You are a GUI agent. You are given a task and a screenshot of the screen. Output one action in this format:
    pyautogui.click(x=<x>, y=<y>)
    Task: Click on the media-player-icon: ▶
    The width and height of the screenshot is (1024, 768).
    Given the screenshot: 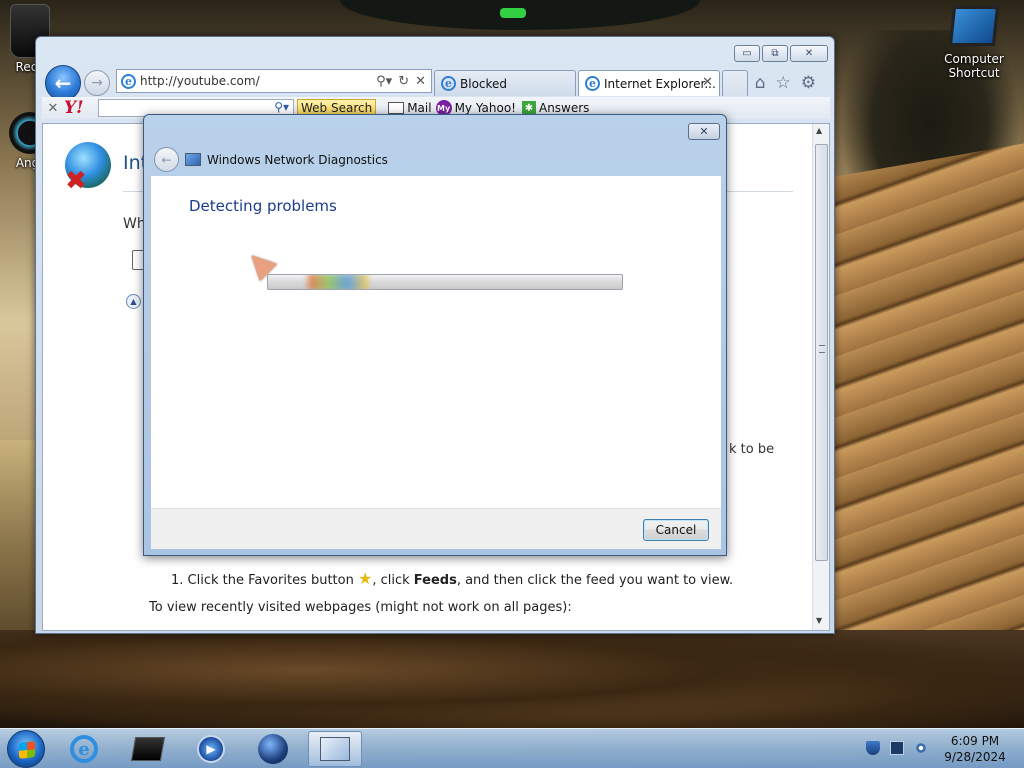 What is the action you would take?
    pyautogui.click(x=211, y=749)
    